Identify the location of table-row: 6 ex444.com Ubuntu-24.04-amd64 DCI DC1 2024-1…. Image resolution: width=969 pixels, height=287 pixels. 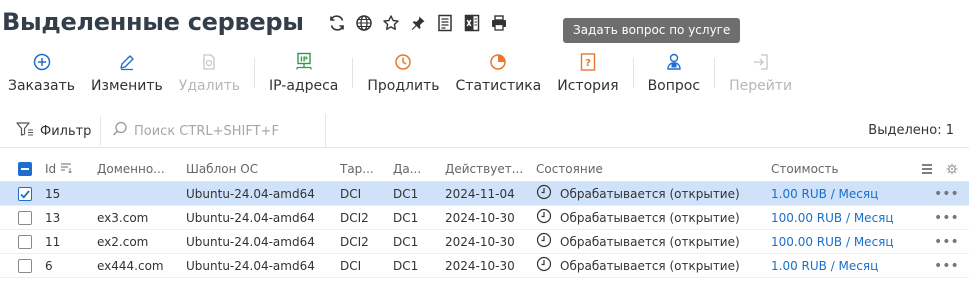
(484, 266).